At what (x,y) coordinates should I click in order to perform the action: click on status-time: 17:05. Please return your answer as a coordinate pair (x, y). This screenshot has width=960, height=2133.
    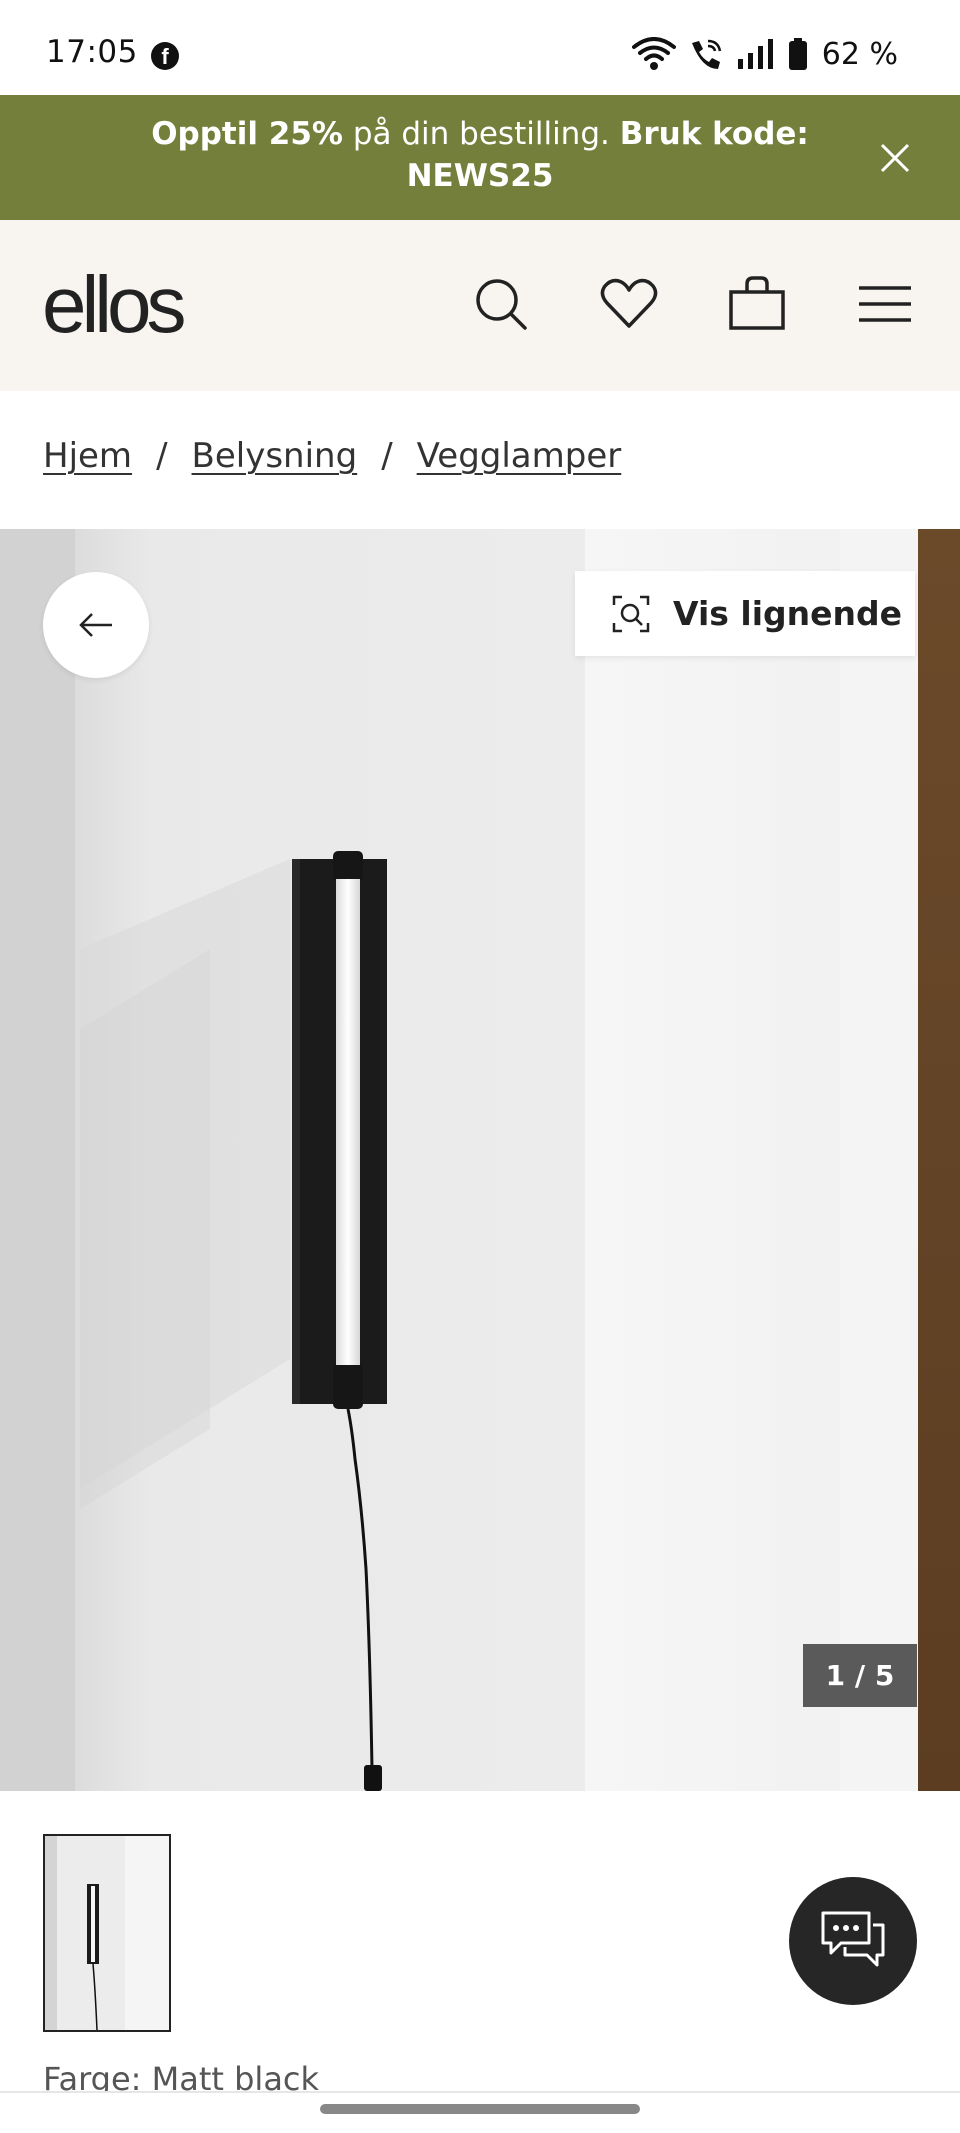
    Looking at the image, I should click on (92, 52).